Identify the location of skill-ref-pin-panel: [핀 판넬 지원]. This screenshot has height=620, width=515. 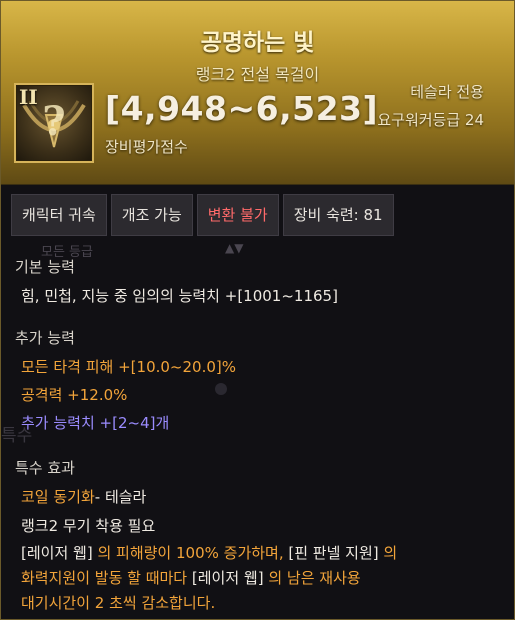
(333, 553).